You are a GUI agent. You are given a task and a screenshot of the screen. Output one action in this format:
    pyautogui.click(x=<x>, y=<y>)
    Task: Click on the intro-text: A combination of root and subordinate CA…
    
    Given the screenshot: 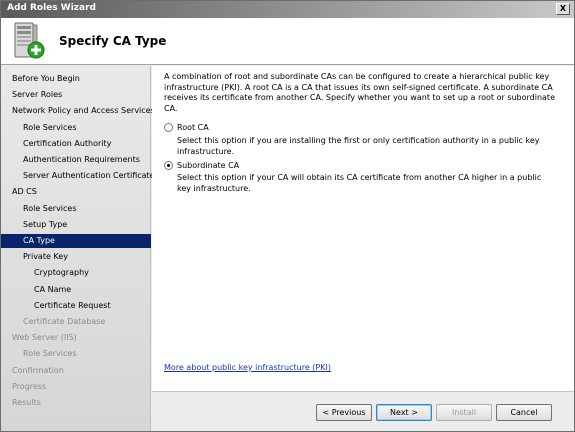 What is the action you would take?
    pyautogui.click(x=359, y=92)
    